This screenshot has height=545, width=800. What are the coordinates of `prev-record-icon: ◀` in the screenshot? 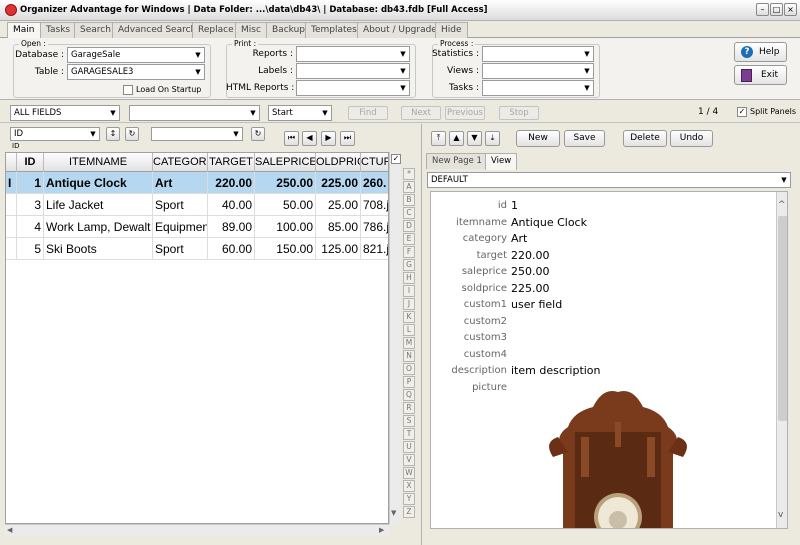 It's located at (309, 138).